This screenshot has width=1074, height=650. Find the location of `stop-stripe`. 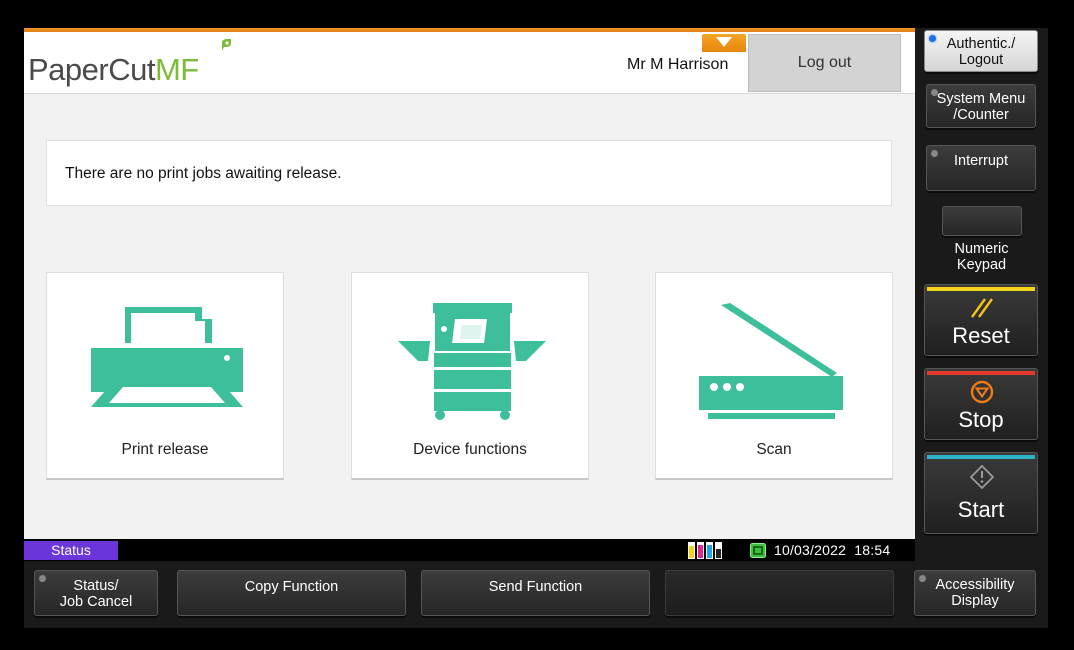

stop-stripe is located at coordinates (981, 373).